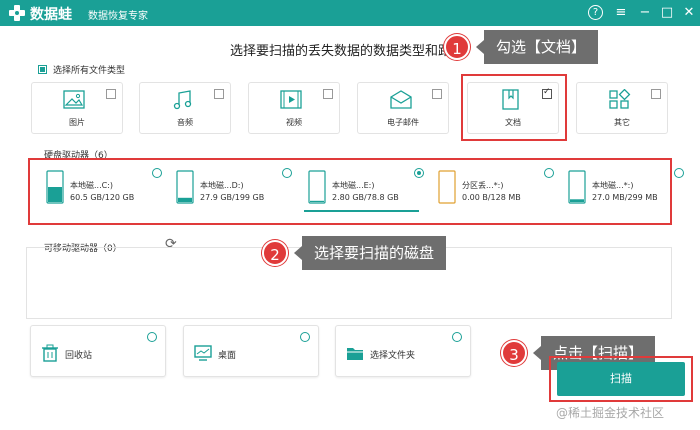 The image size is (700, 430). I want to click on page-title: 选择要扫描的丢失数据的数据类型和路径, so click(347, 51).